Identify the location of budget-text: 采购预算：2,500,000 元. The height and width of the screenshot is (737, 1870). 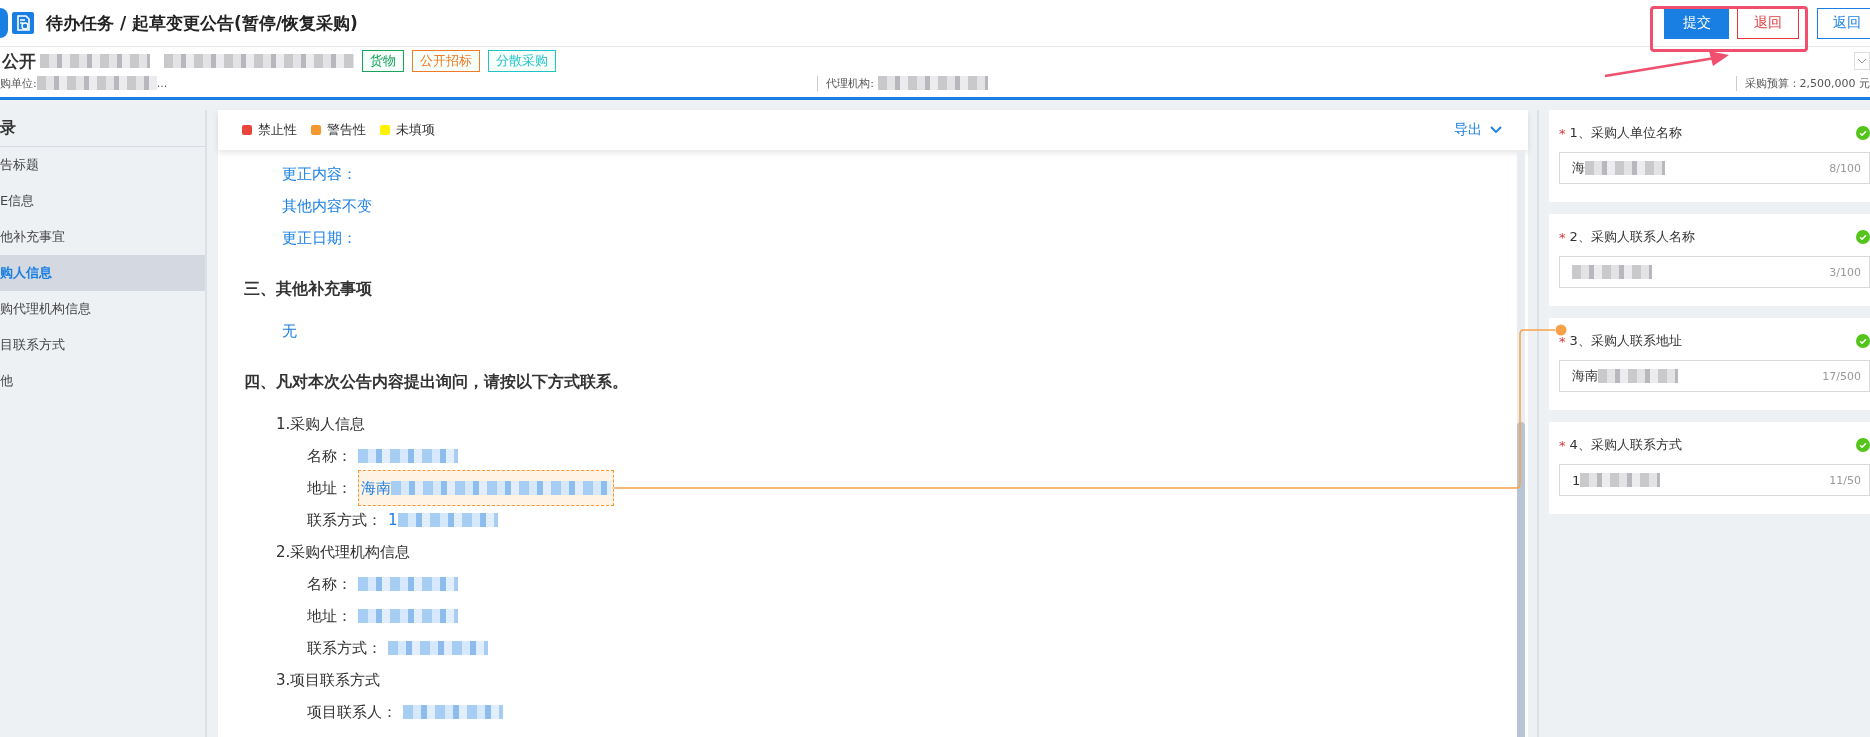
(1802, 83).